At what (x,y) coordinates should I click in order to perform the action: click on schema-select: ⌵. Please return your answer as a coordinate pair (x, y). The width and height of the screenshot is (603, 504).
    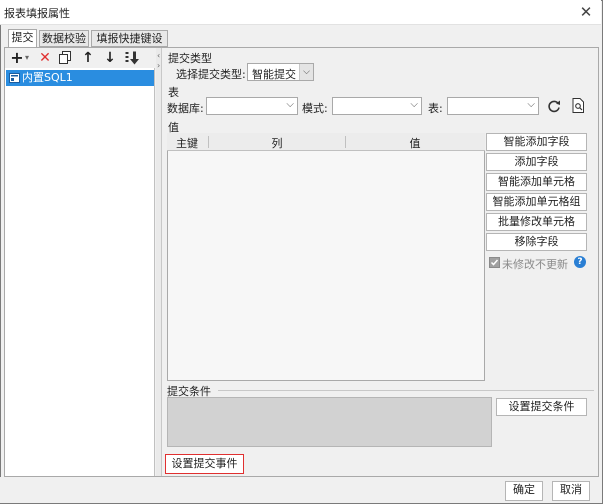
    Looking at the image, I should click on (377, 106).